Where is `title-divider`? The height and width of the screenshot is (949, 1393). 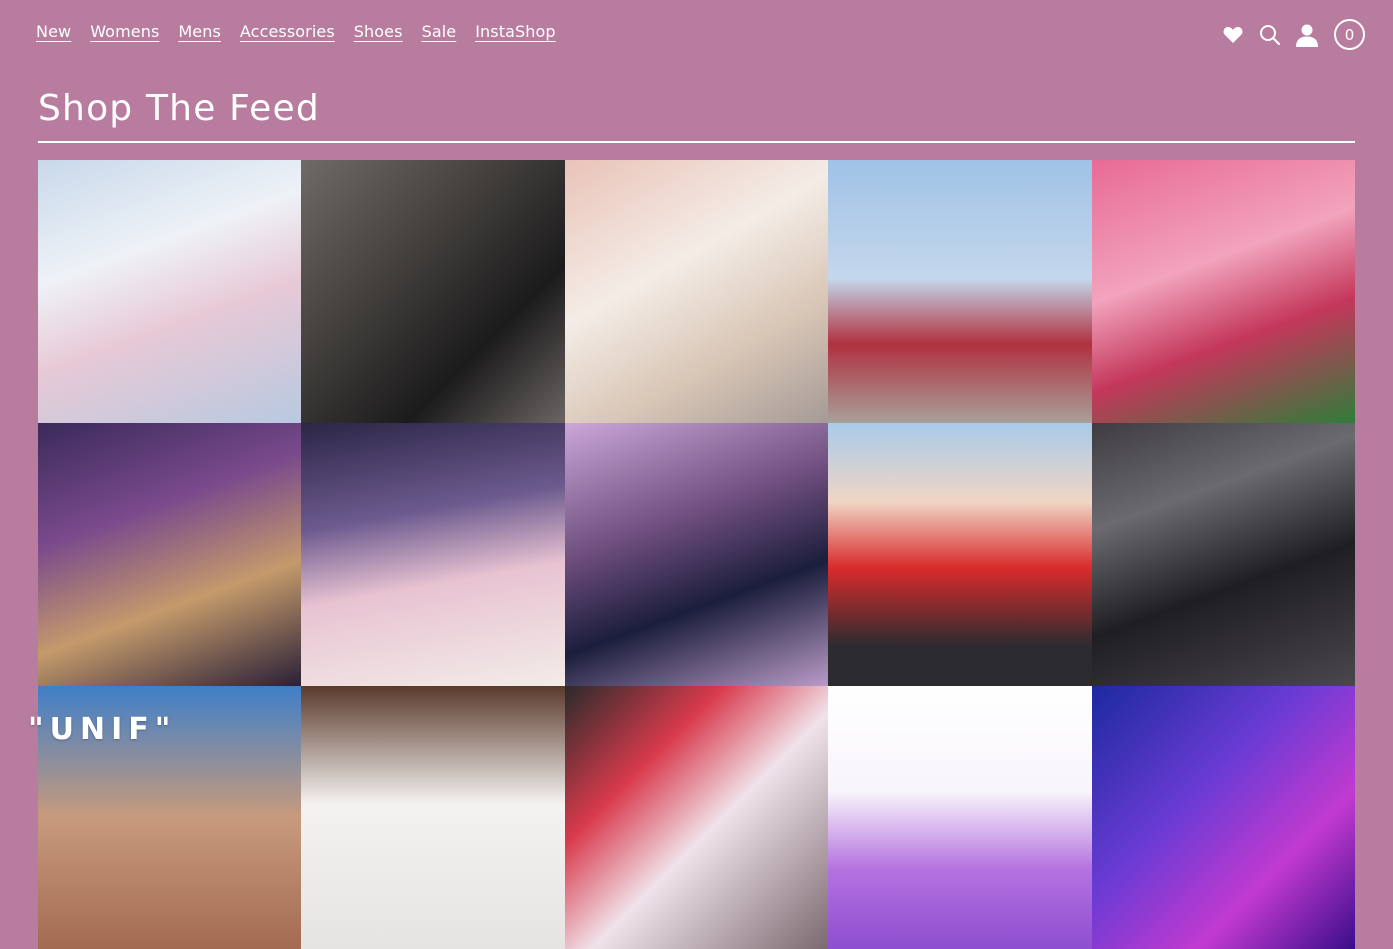
title-divider is located at coordinates (696, 142).